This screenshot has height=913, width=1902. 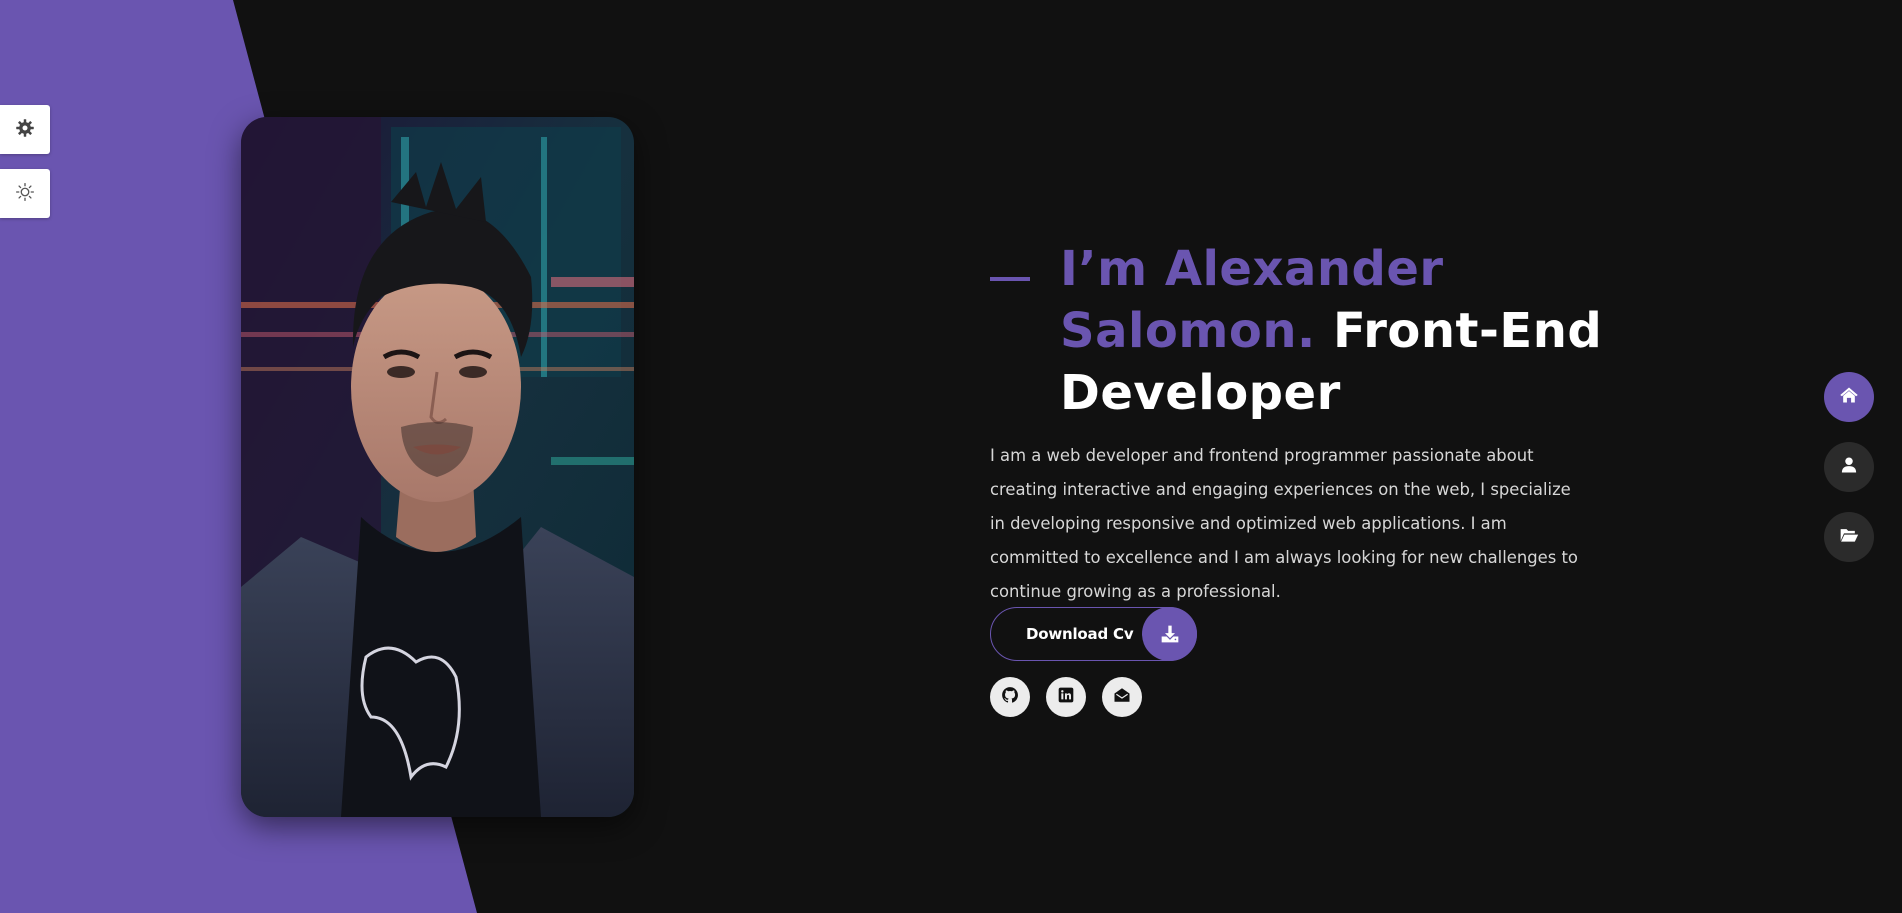 I want to click on linkedin-link, so click(x=1066, y=697).